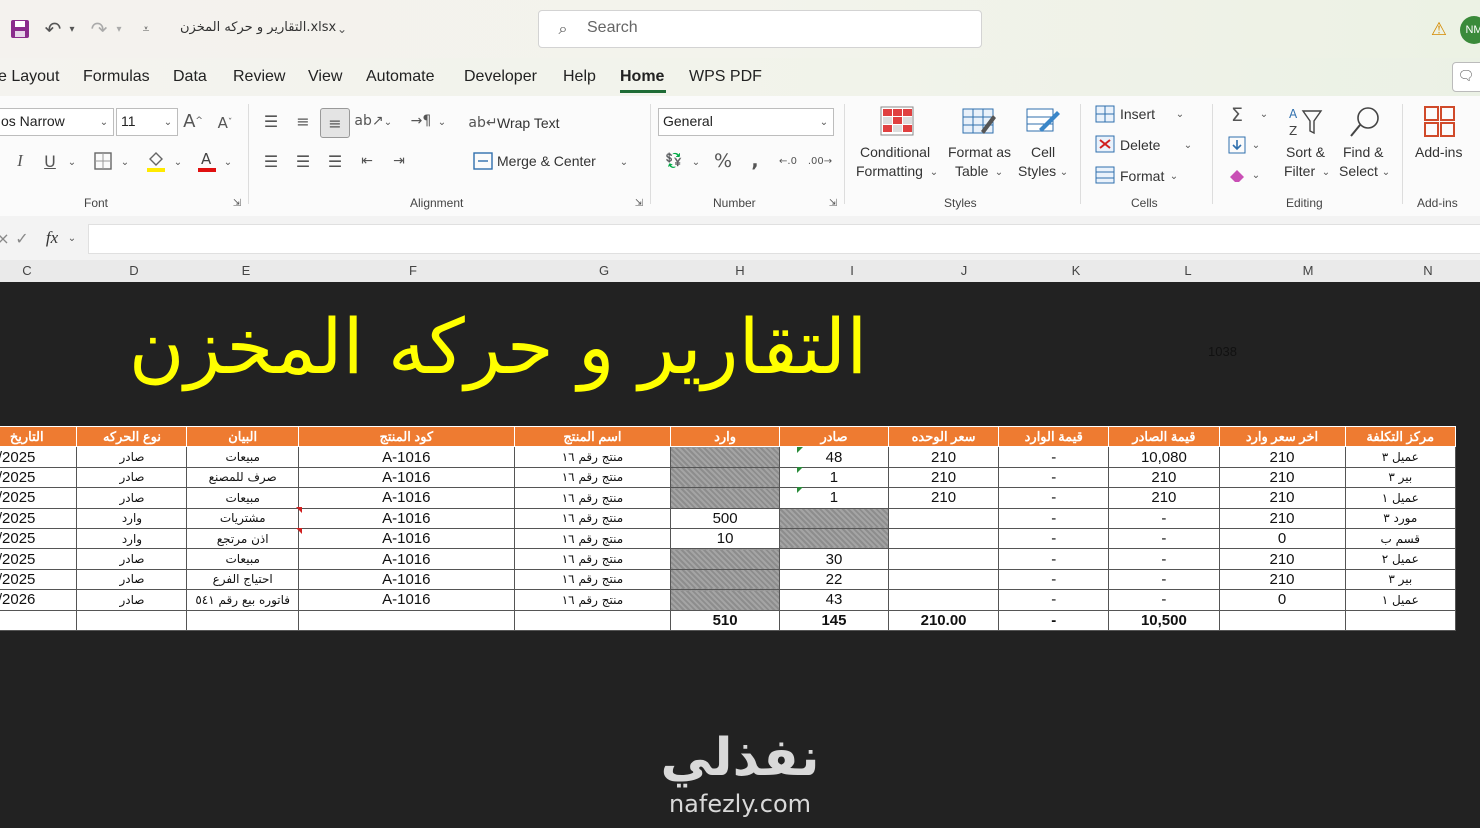 The height and width of the screenshot is (828, 1480). What do you see at coordinates (1466, 77) in the screenshot?
I see `comments-button: 🗨` at bounding box center [1466, 77].